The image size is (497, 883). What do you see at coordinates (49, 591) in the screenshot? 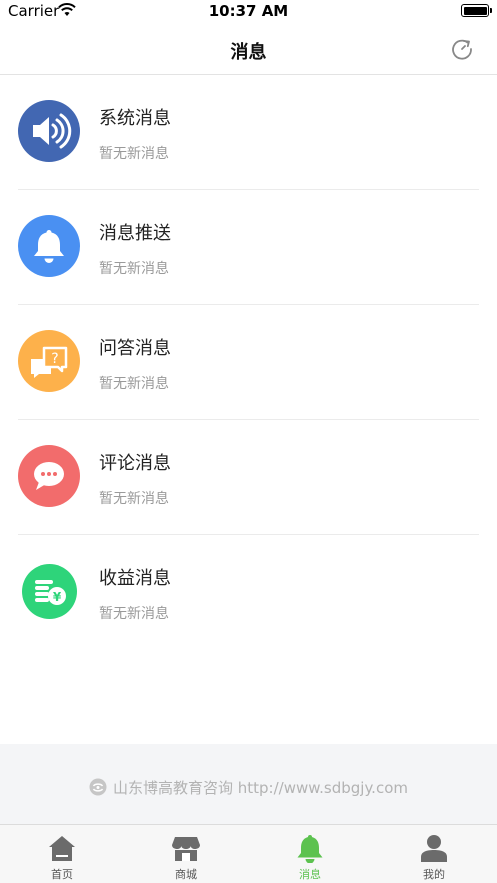
I see `coins-yen-icon: ¥` at bounding box center [49, 591].